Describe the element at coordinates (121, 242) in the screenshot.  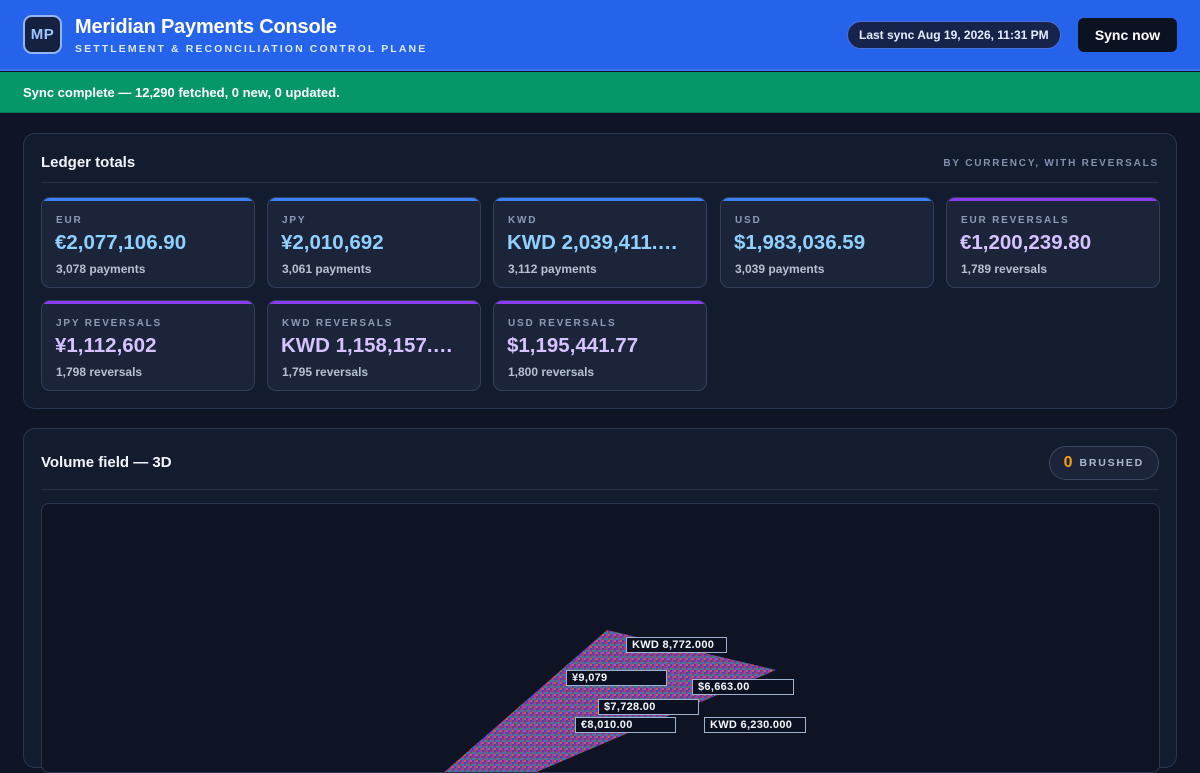
I see `card-value: €2,077,106.90` at that location.